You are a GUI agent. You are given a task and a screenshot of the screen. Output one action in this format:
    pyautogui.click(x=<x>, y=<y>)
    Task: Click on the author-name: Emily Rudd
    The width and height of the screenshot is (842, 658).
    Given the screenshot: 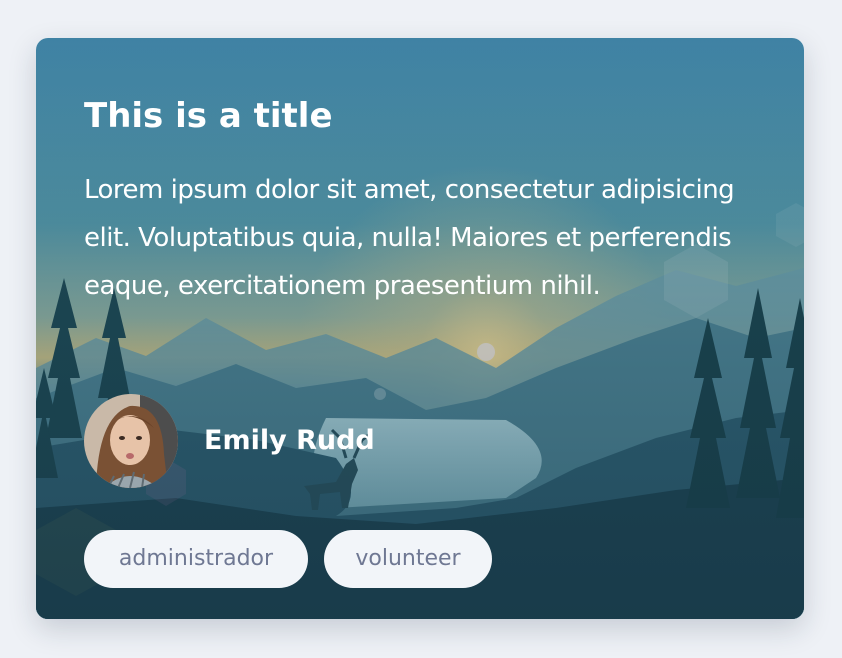 What is the action you would take?
    pyautogui.click(x=289, y=440)
    